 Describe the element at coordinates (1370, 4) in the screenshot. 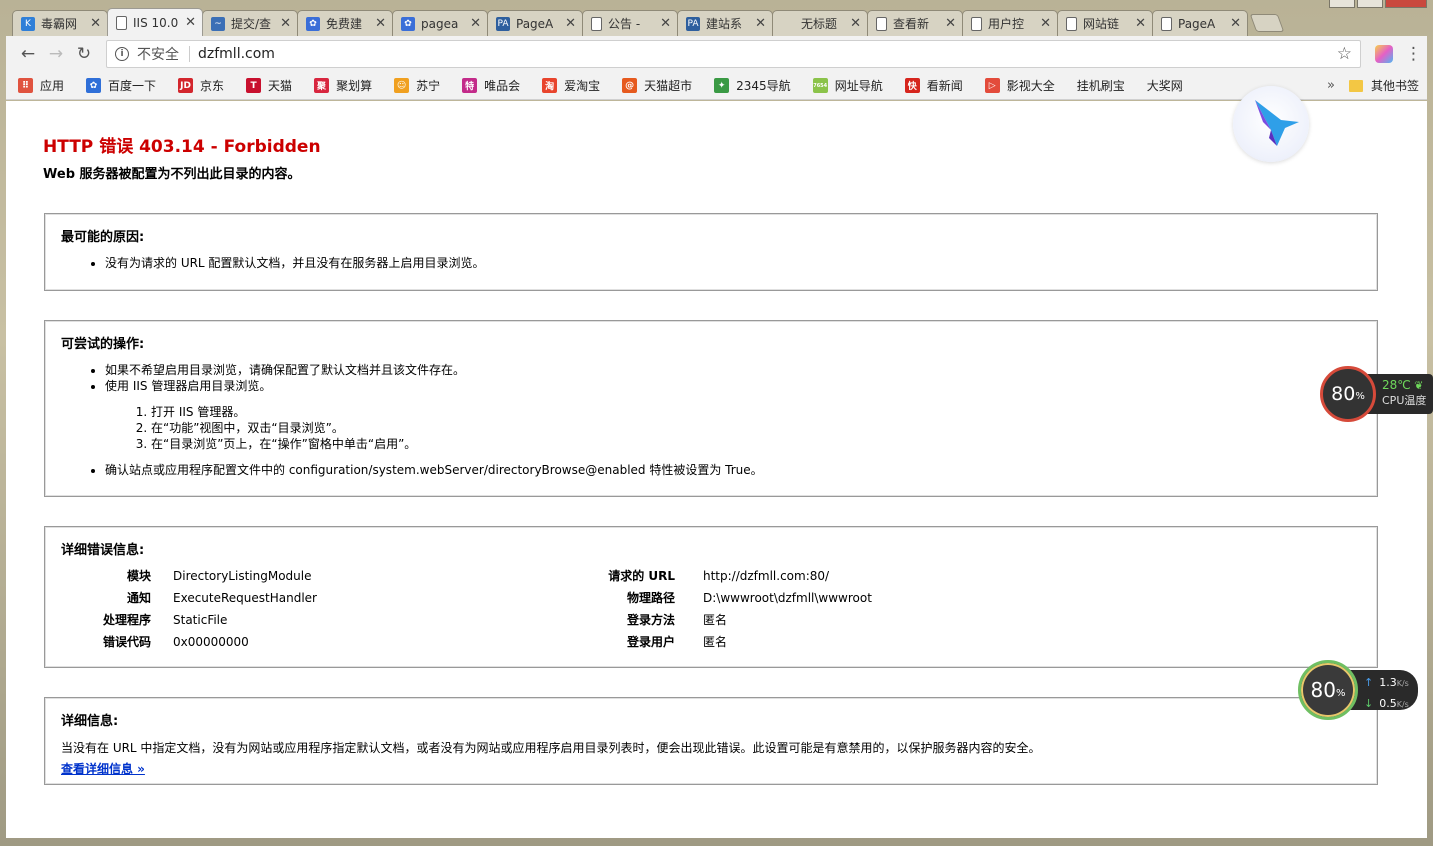

I see `maximize-button` at that location.